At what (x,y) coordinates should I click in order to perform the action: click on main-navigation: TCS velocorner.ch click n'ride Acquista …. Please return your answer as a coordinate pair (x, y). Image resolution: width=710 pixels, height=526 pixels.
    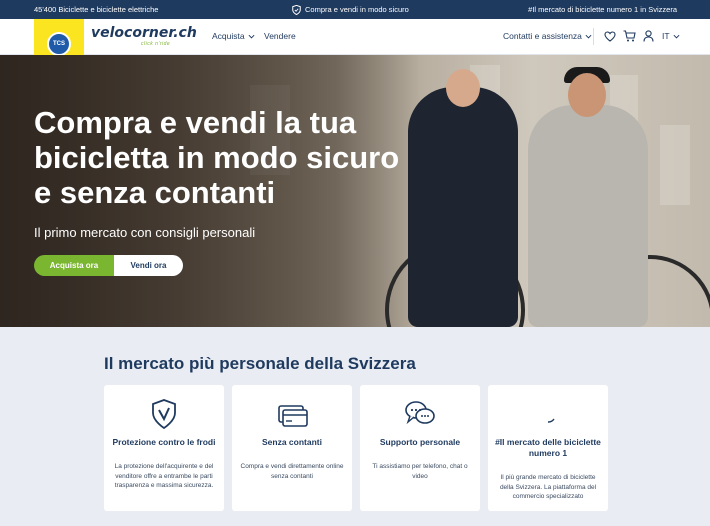
    Looking at the image, I should click on (355, 44).